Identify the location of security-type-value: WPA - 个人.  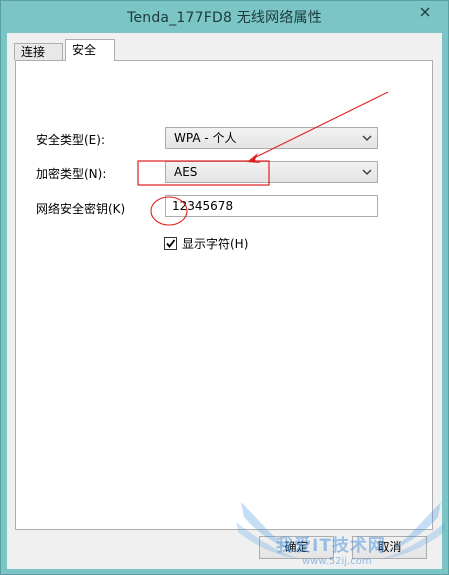
(205, 138).